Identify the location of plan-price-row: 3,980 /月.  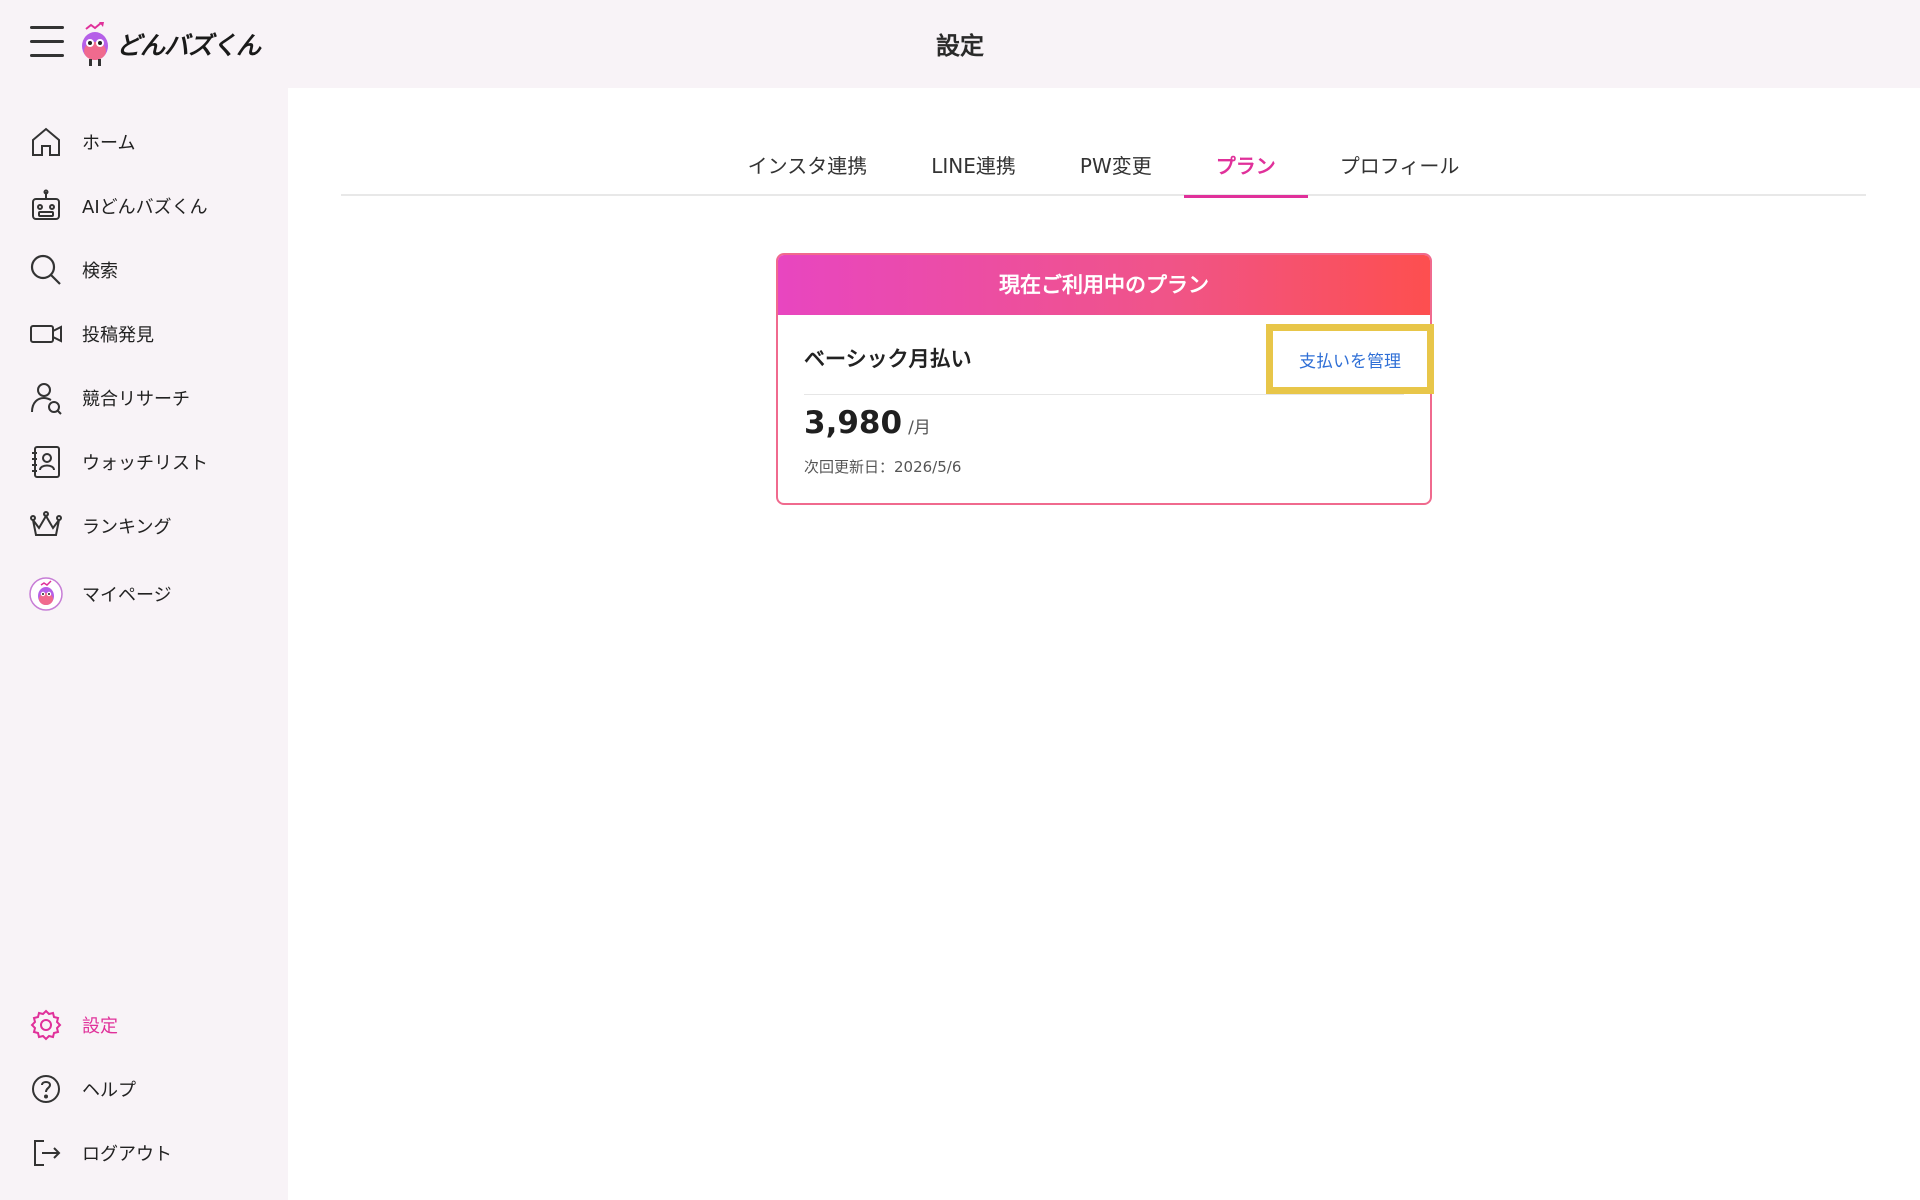
(867, 423).